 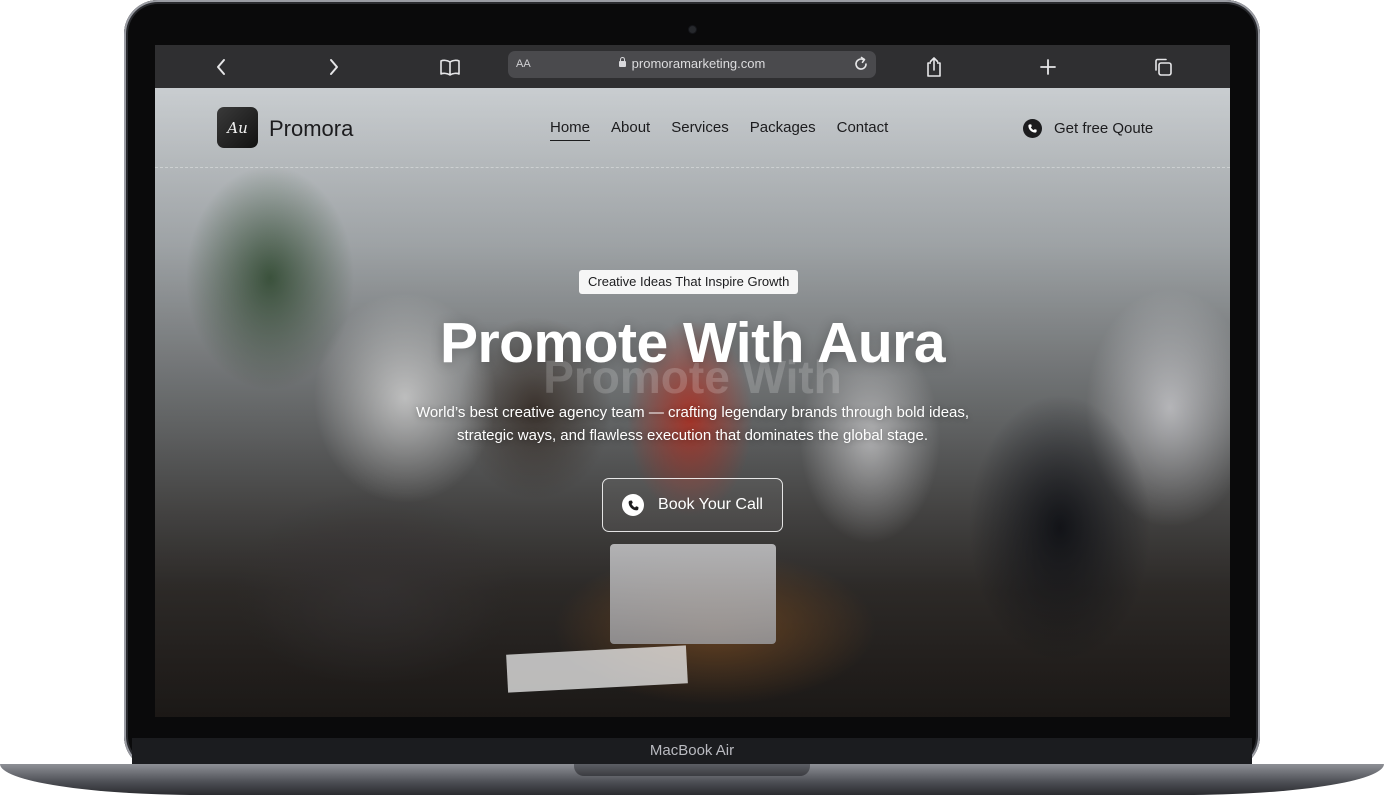 What do you see at coordinates (698, 63) in the screenshot?
I see `url-text: promoramarketing.com` at bounding box center [698, 63].